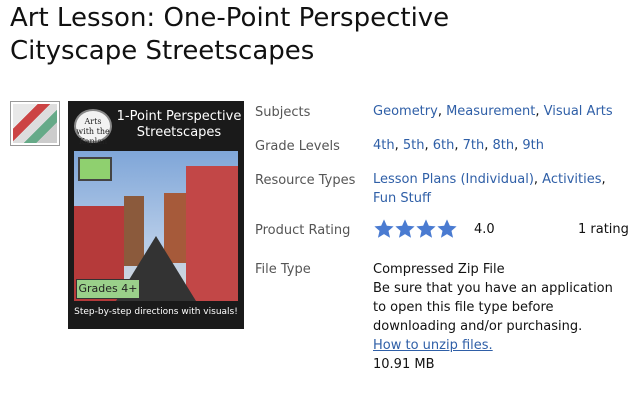 The image size is (640, 405). I want to click on page-title-line-2: Cityscape Streetscapes, so click(162, 51).